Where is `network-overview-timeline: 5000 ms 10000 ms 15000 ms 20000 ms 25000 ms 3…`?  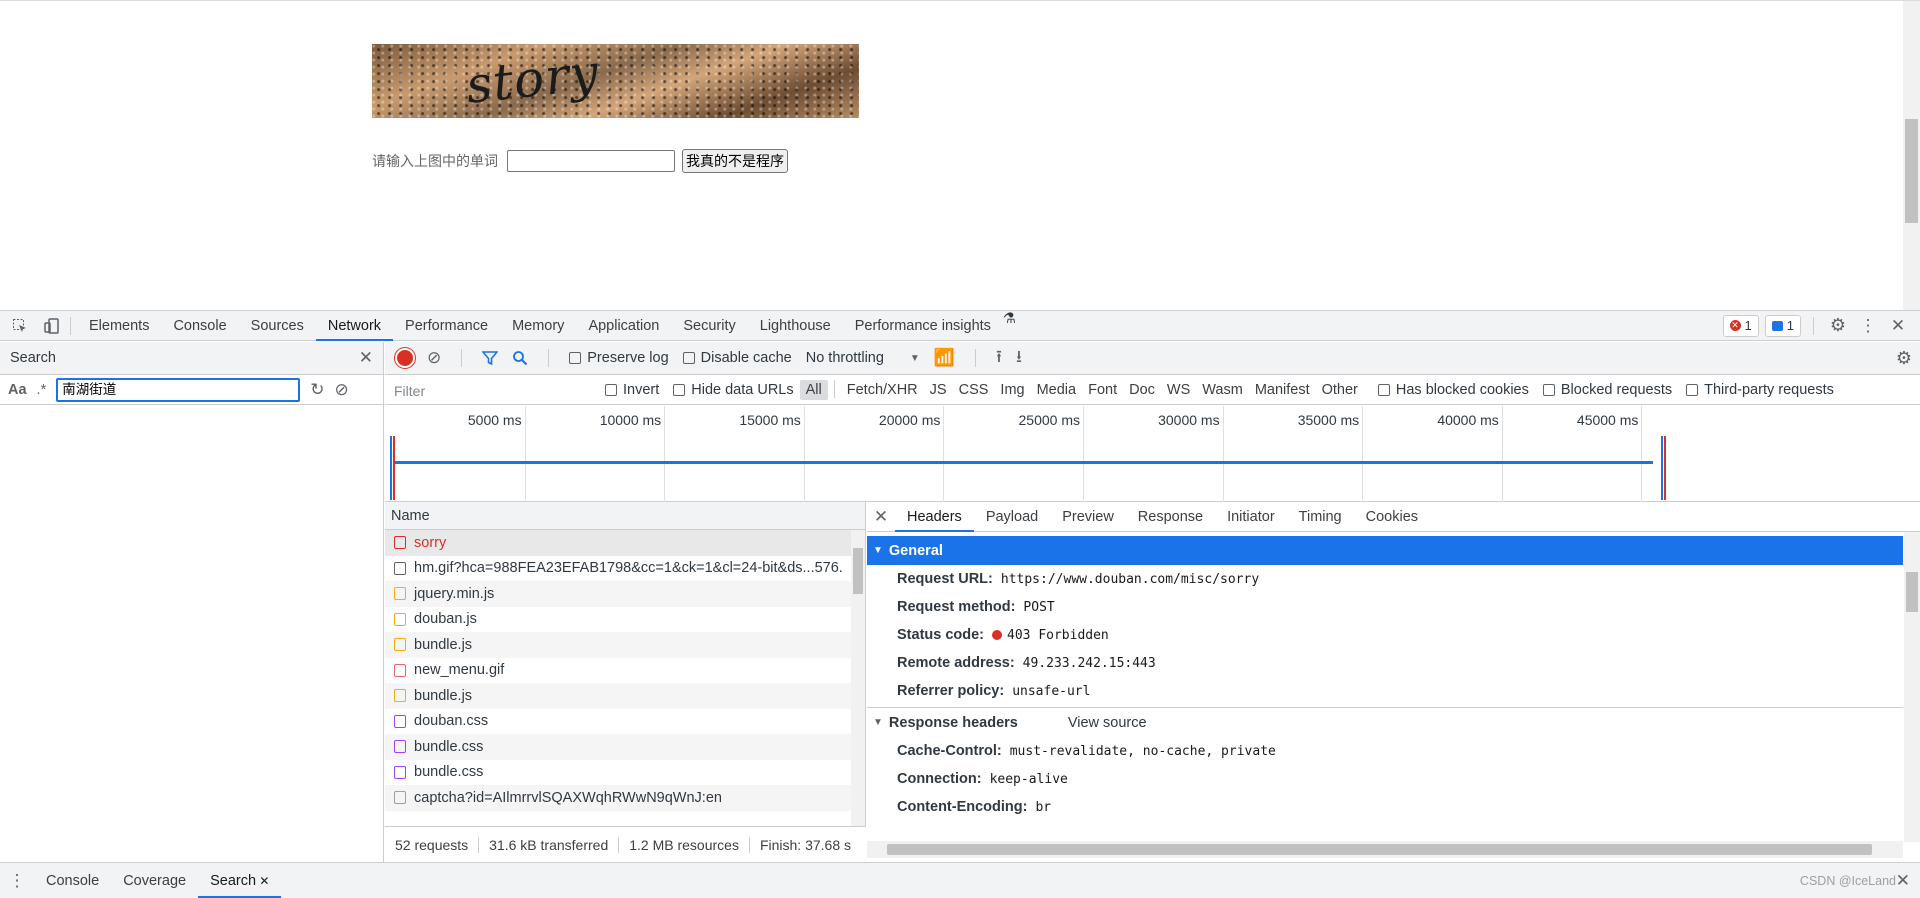 network-overview-timeline: 5000 ms 10000 ms 15000 ms 20000 ms 25000 ms 3… is located at coordinates (1152, 454).